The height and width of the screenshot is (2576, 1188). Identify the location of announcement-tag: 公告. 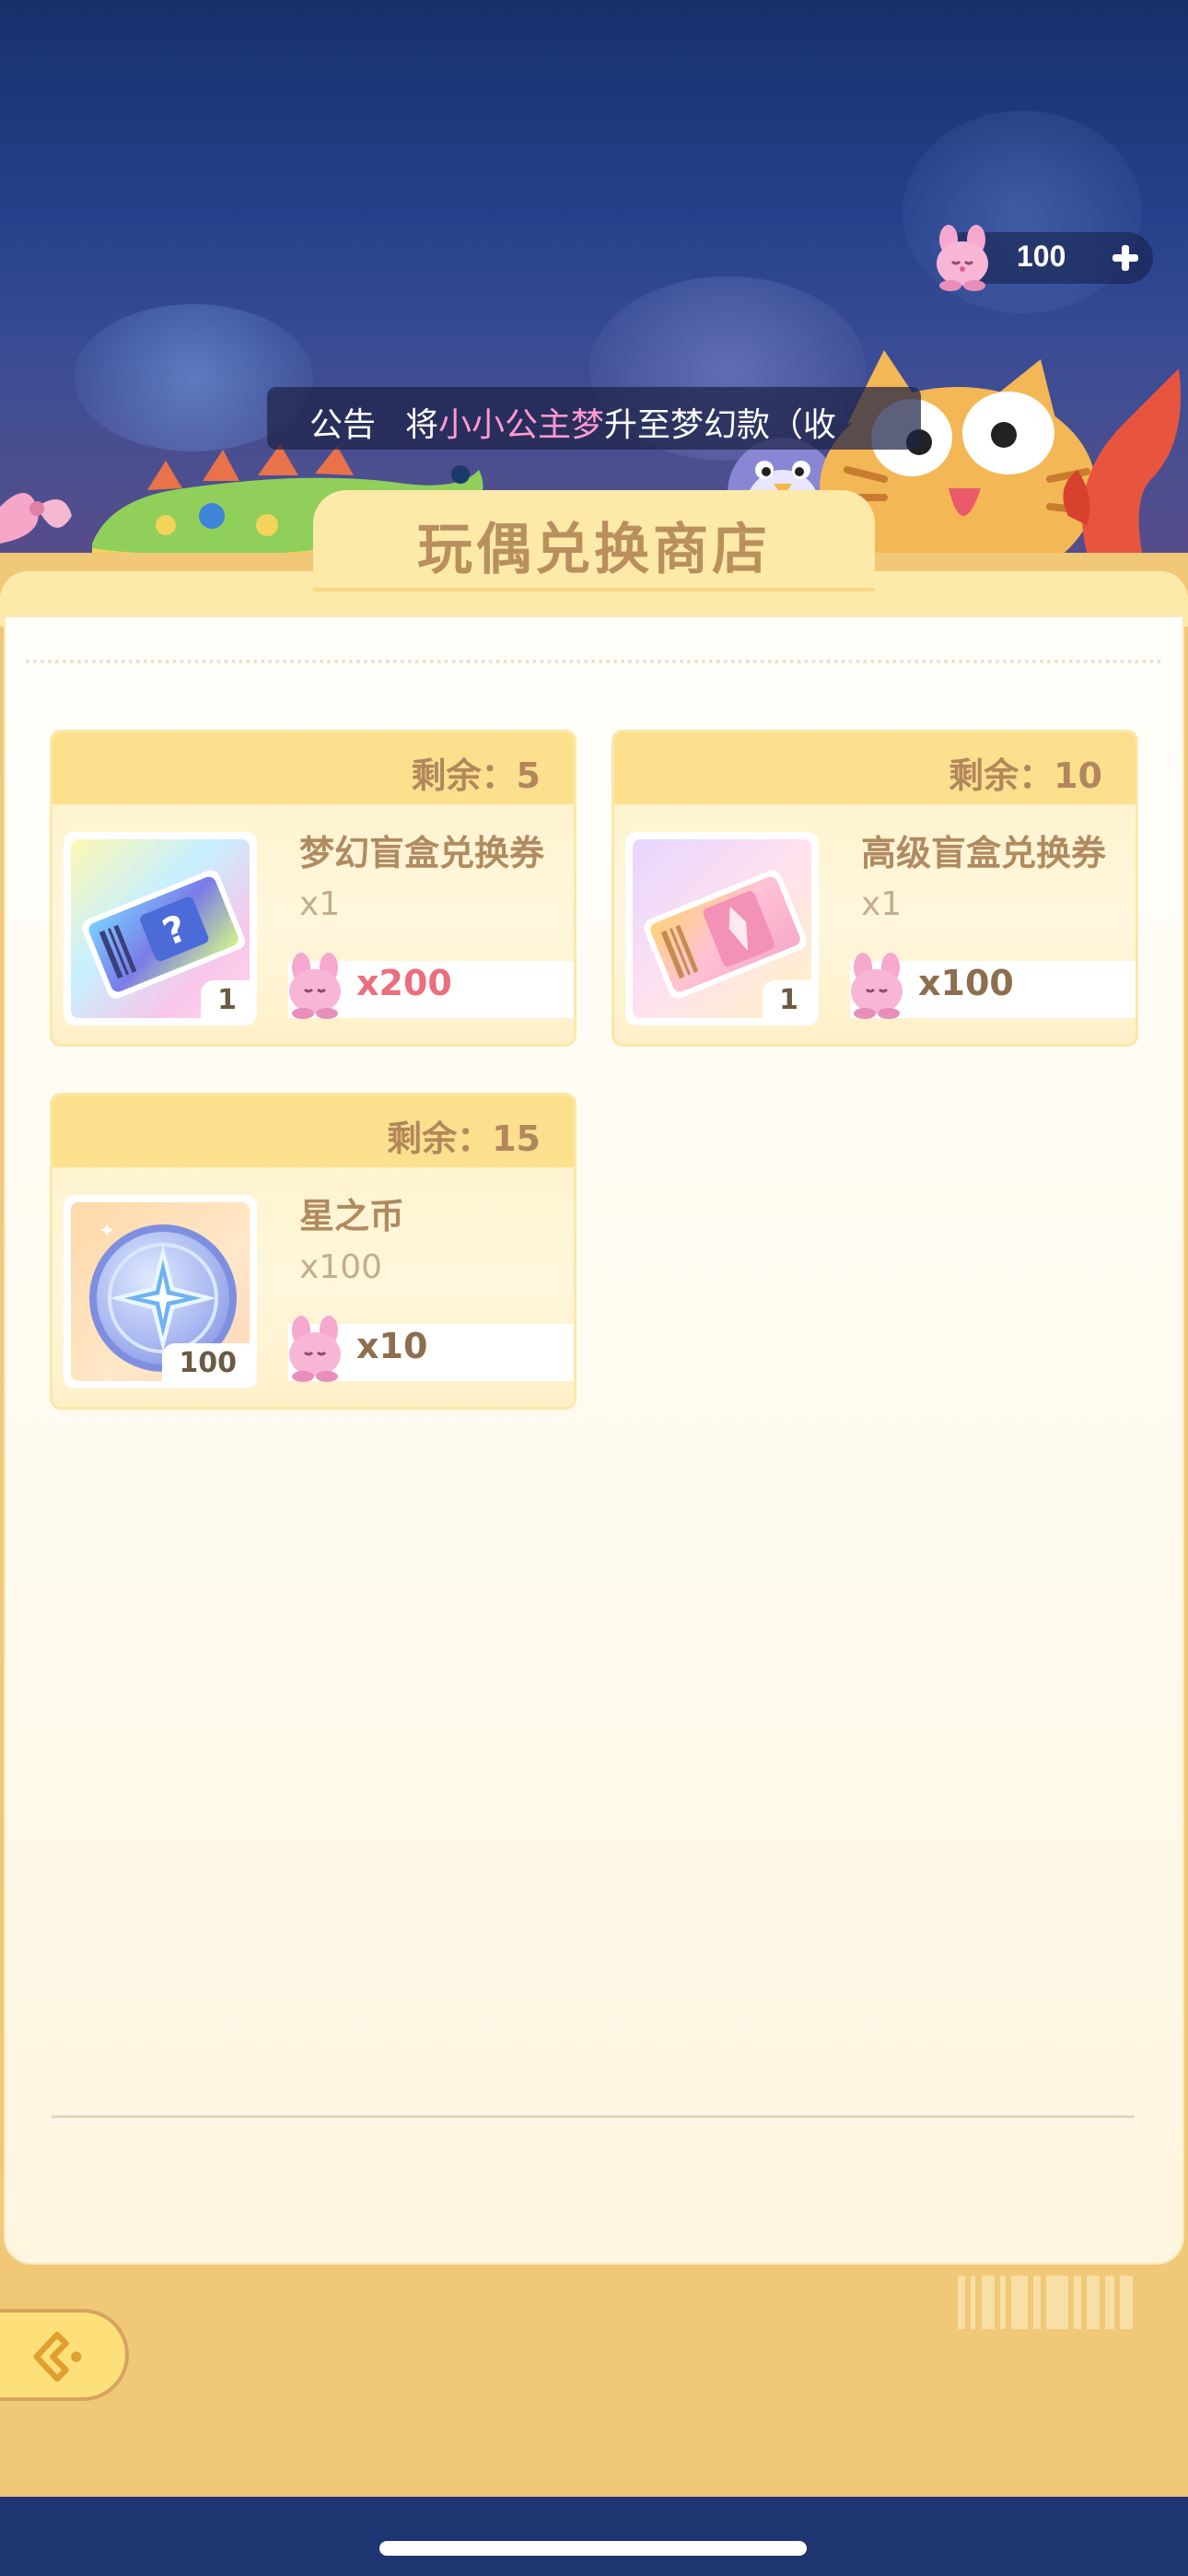
(343, 425).